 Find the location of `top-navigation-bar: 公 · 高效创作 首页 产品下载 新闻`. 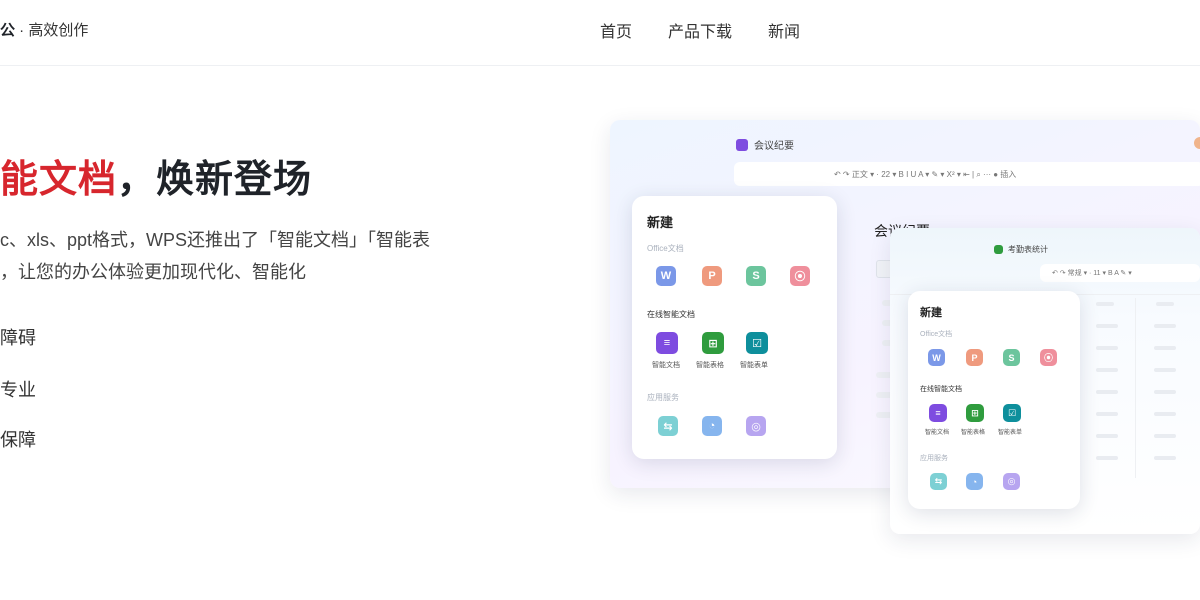

top-navigation-bar: 公 · 高效创作 首页 产品下载 新闻 is located at coordinates (600, 33).